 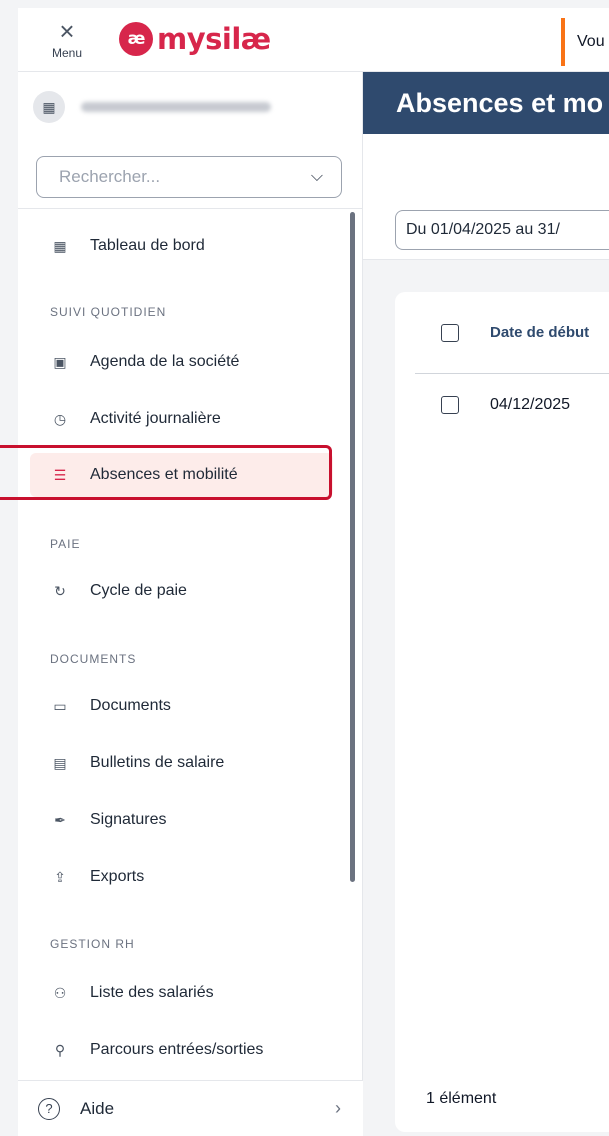 What do you see at coordinates (352, 547) in the screenshot?
I see `sidebar-scrollbar` at bounding box center [352, 547].